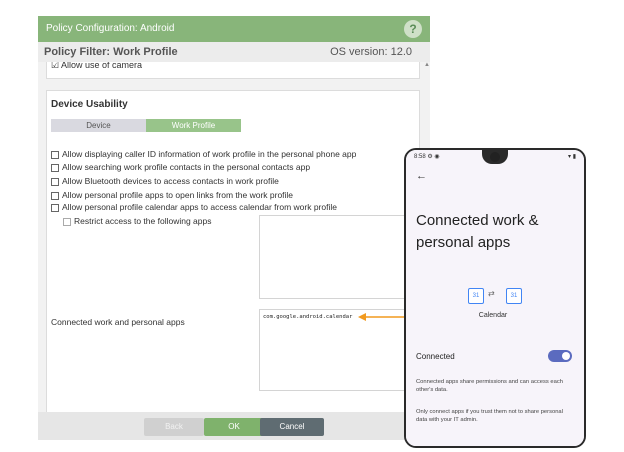  What do you see at coordinates (89, 104) in the screenshot?
I see `section-heading: Device Usability` at bounding box center [89, 104].